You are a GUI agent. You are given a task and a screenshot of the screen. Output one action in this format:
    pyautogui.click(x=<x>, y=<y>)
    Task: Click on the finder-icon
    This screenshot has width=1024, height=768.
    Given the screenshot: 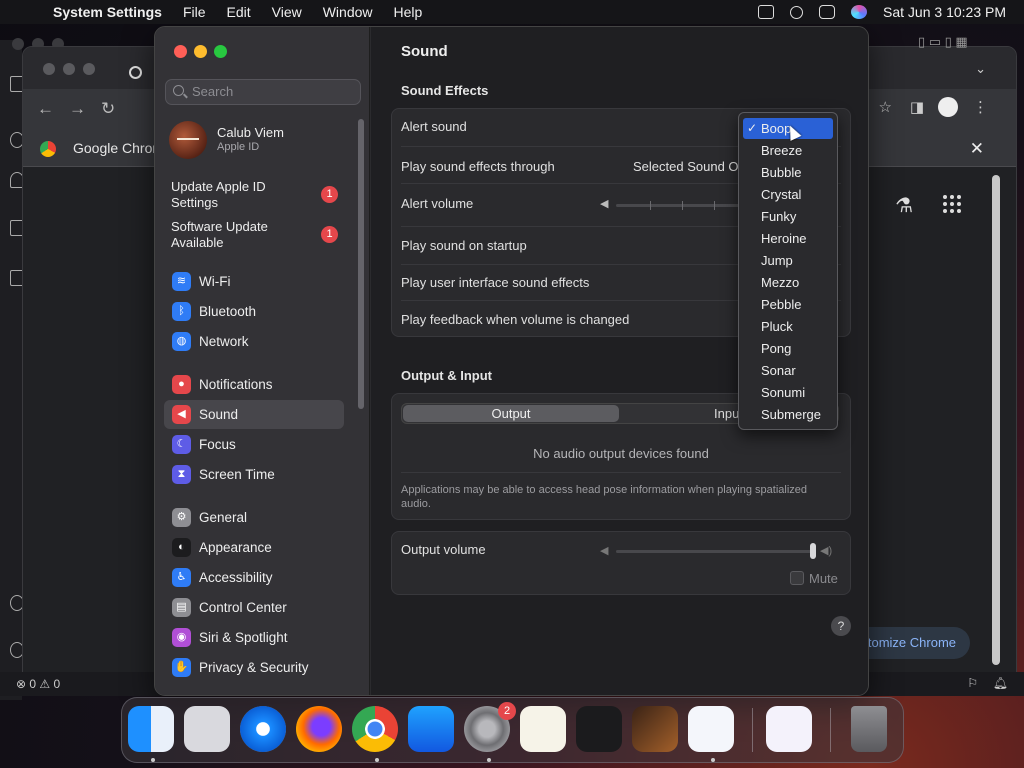 What is the action you would take?
    pyautogui.click(x=151, y=729)
    